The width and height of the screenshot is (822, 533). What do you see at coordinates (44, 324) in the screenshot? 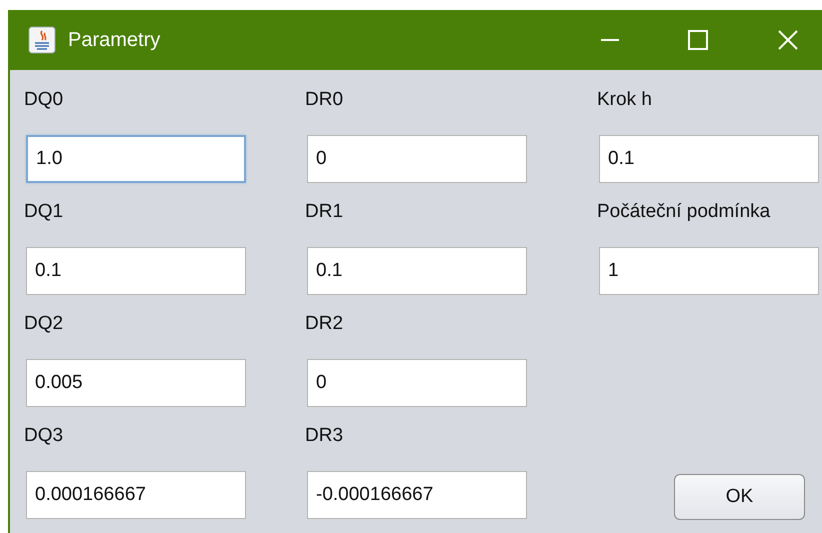
I see `field-label: DQ2` at bounding box center [44, 324].